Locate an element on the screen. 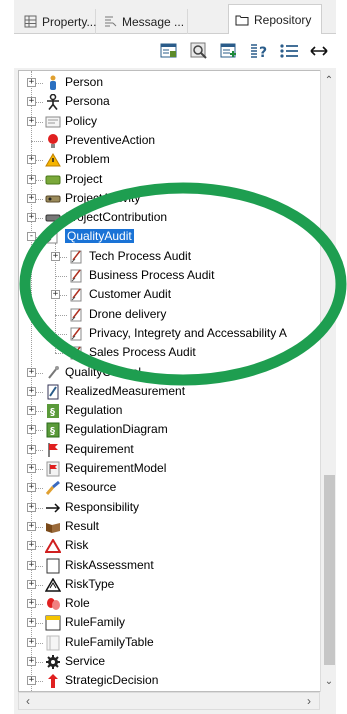  tree-node: + Project is located at coordinates (169, 179).